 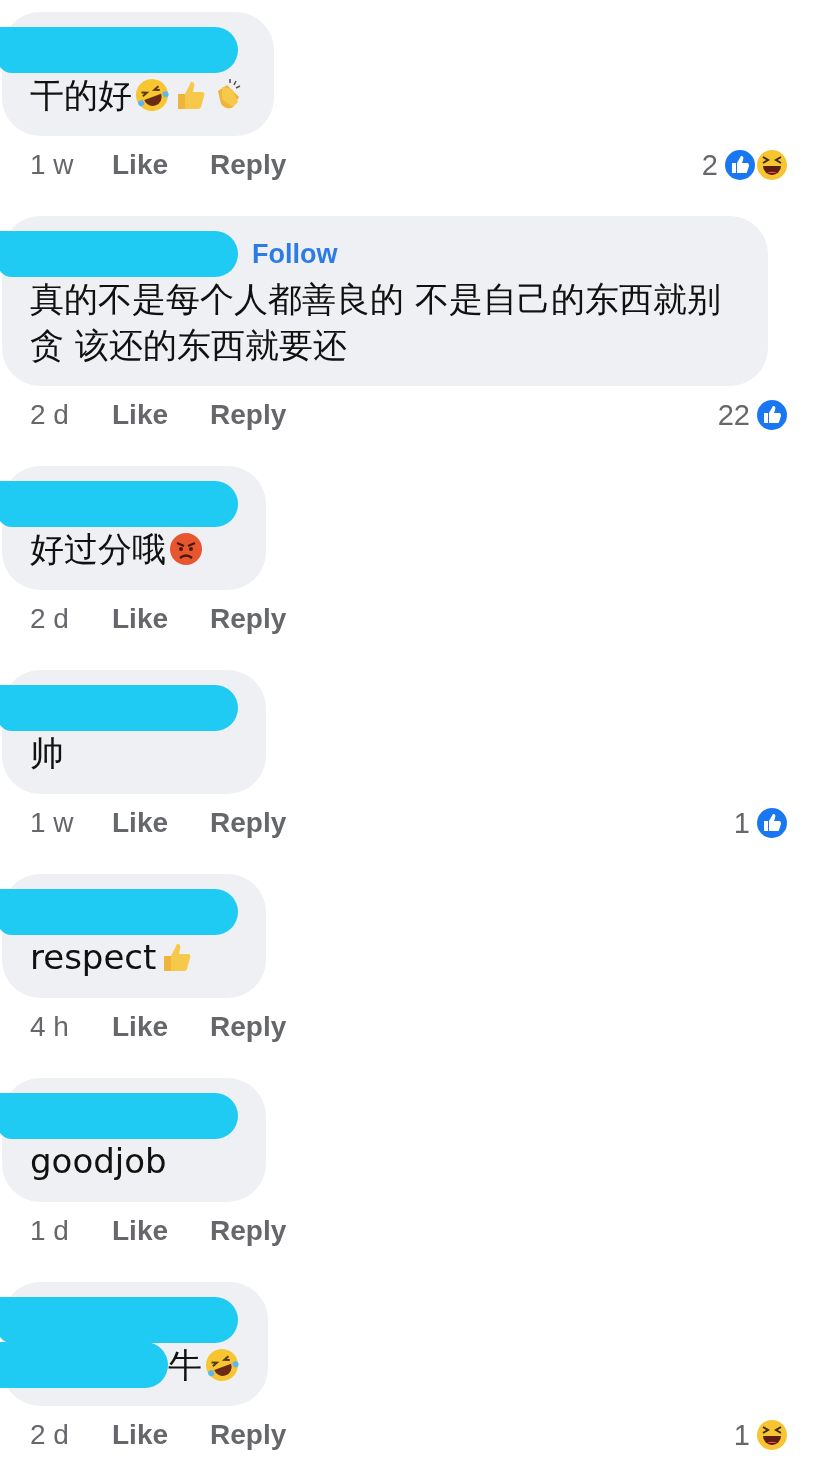 I want to click on comment-text: respect, so click(x=93, y=957).